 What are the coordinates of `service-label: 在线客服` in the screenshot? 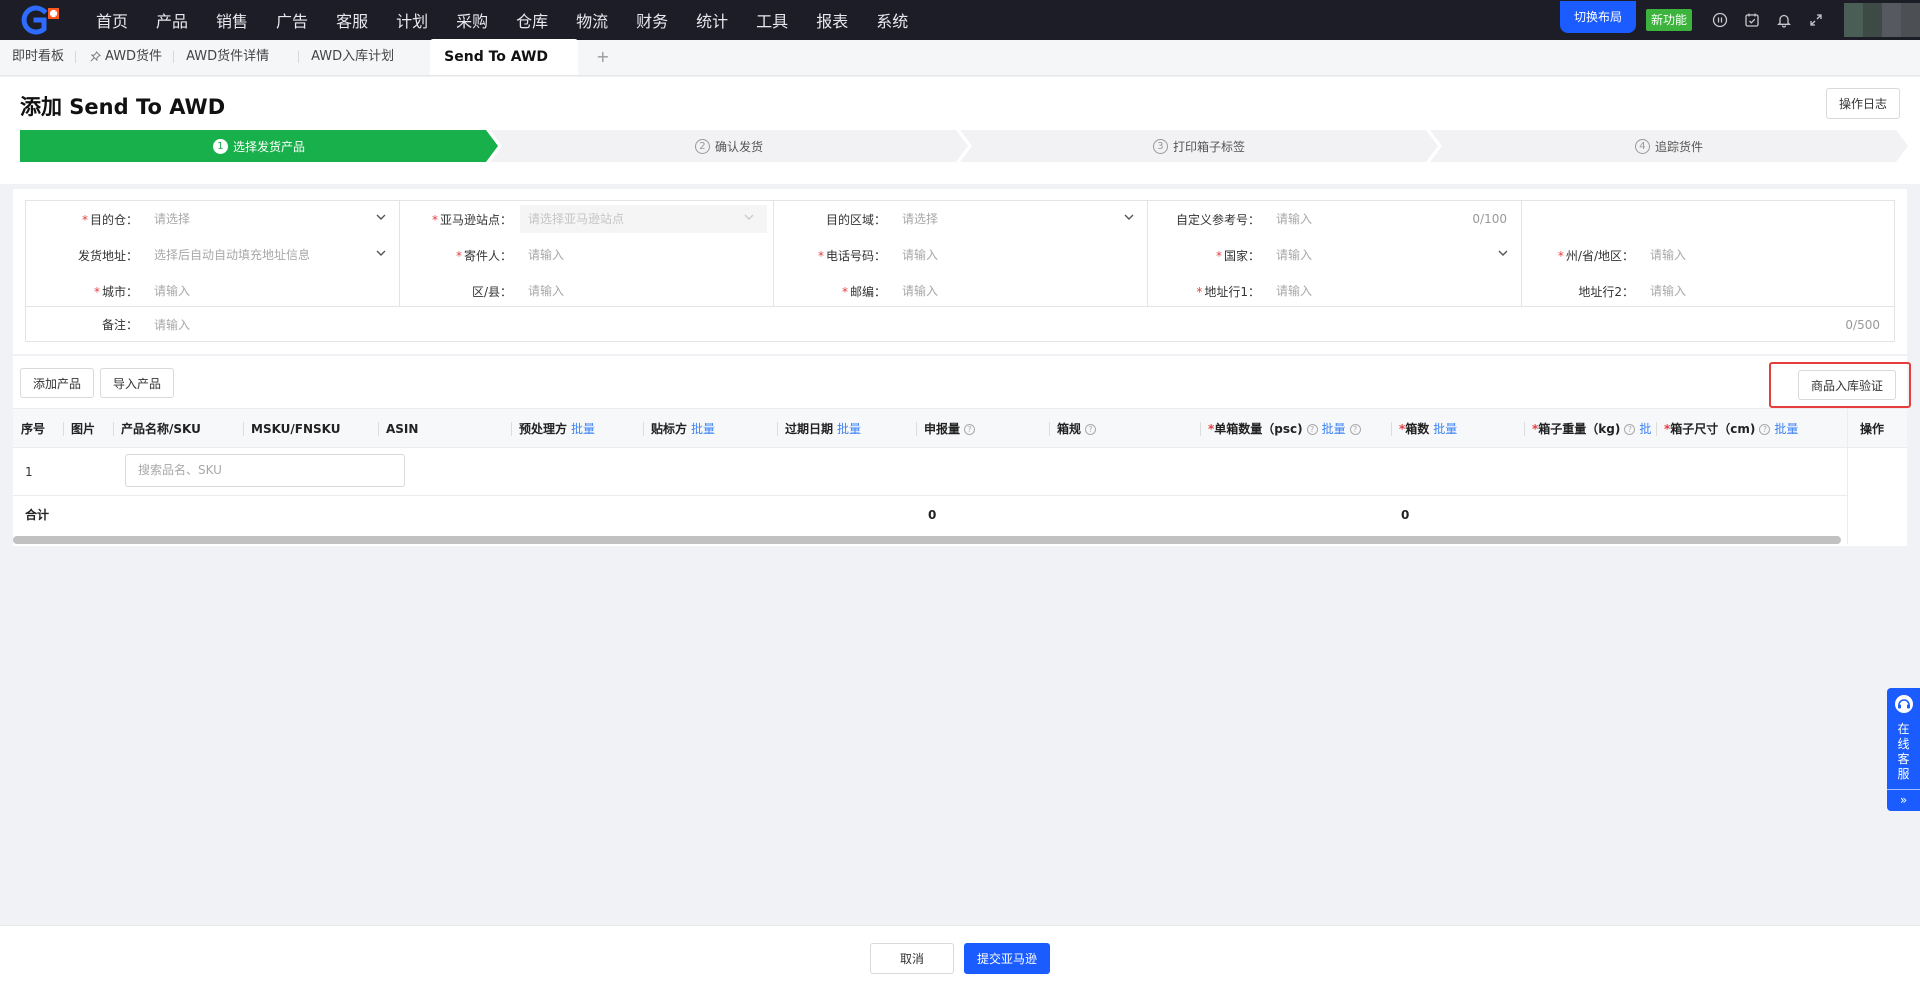 It's located at (1903, 751).